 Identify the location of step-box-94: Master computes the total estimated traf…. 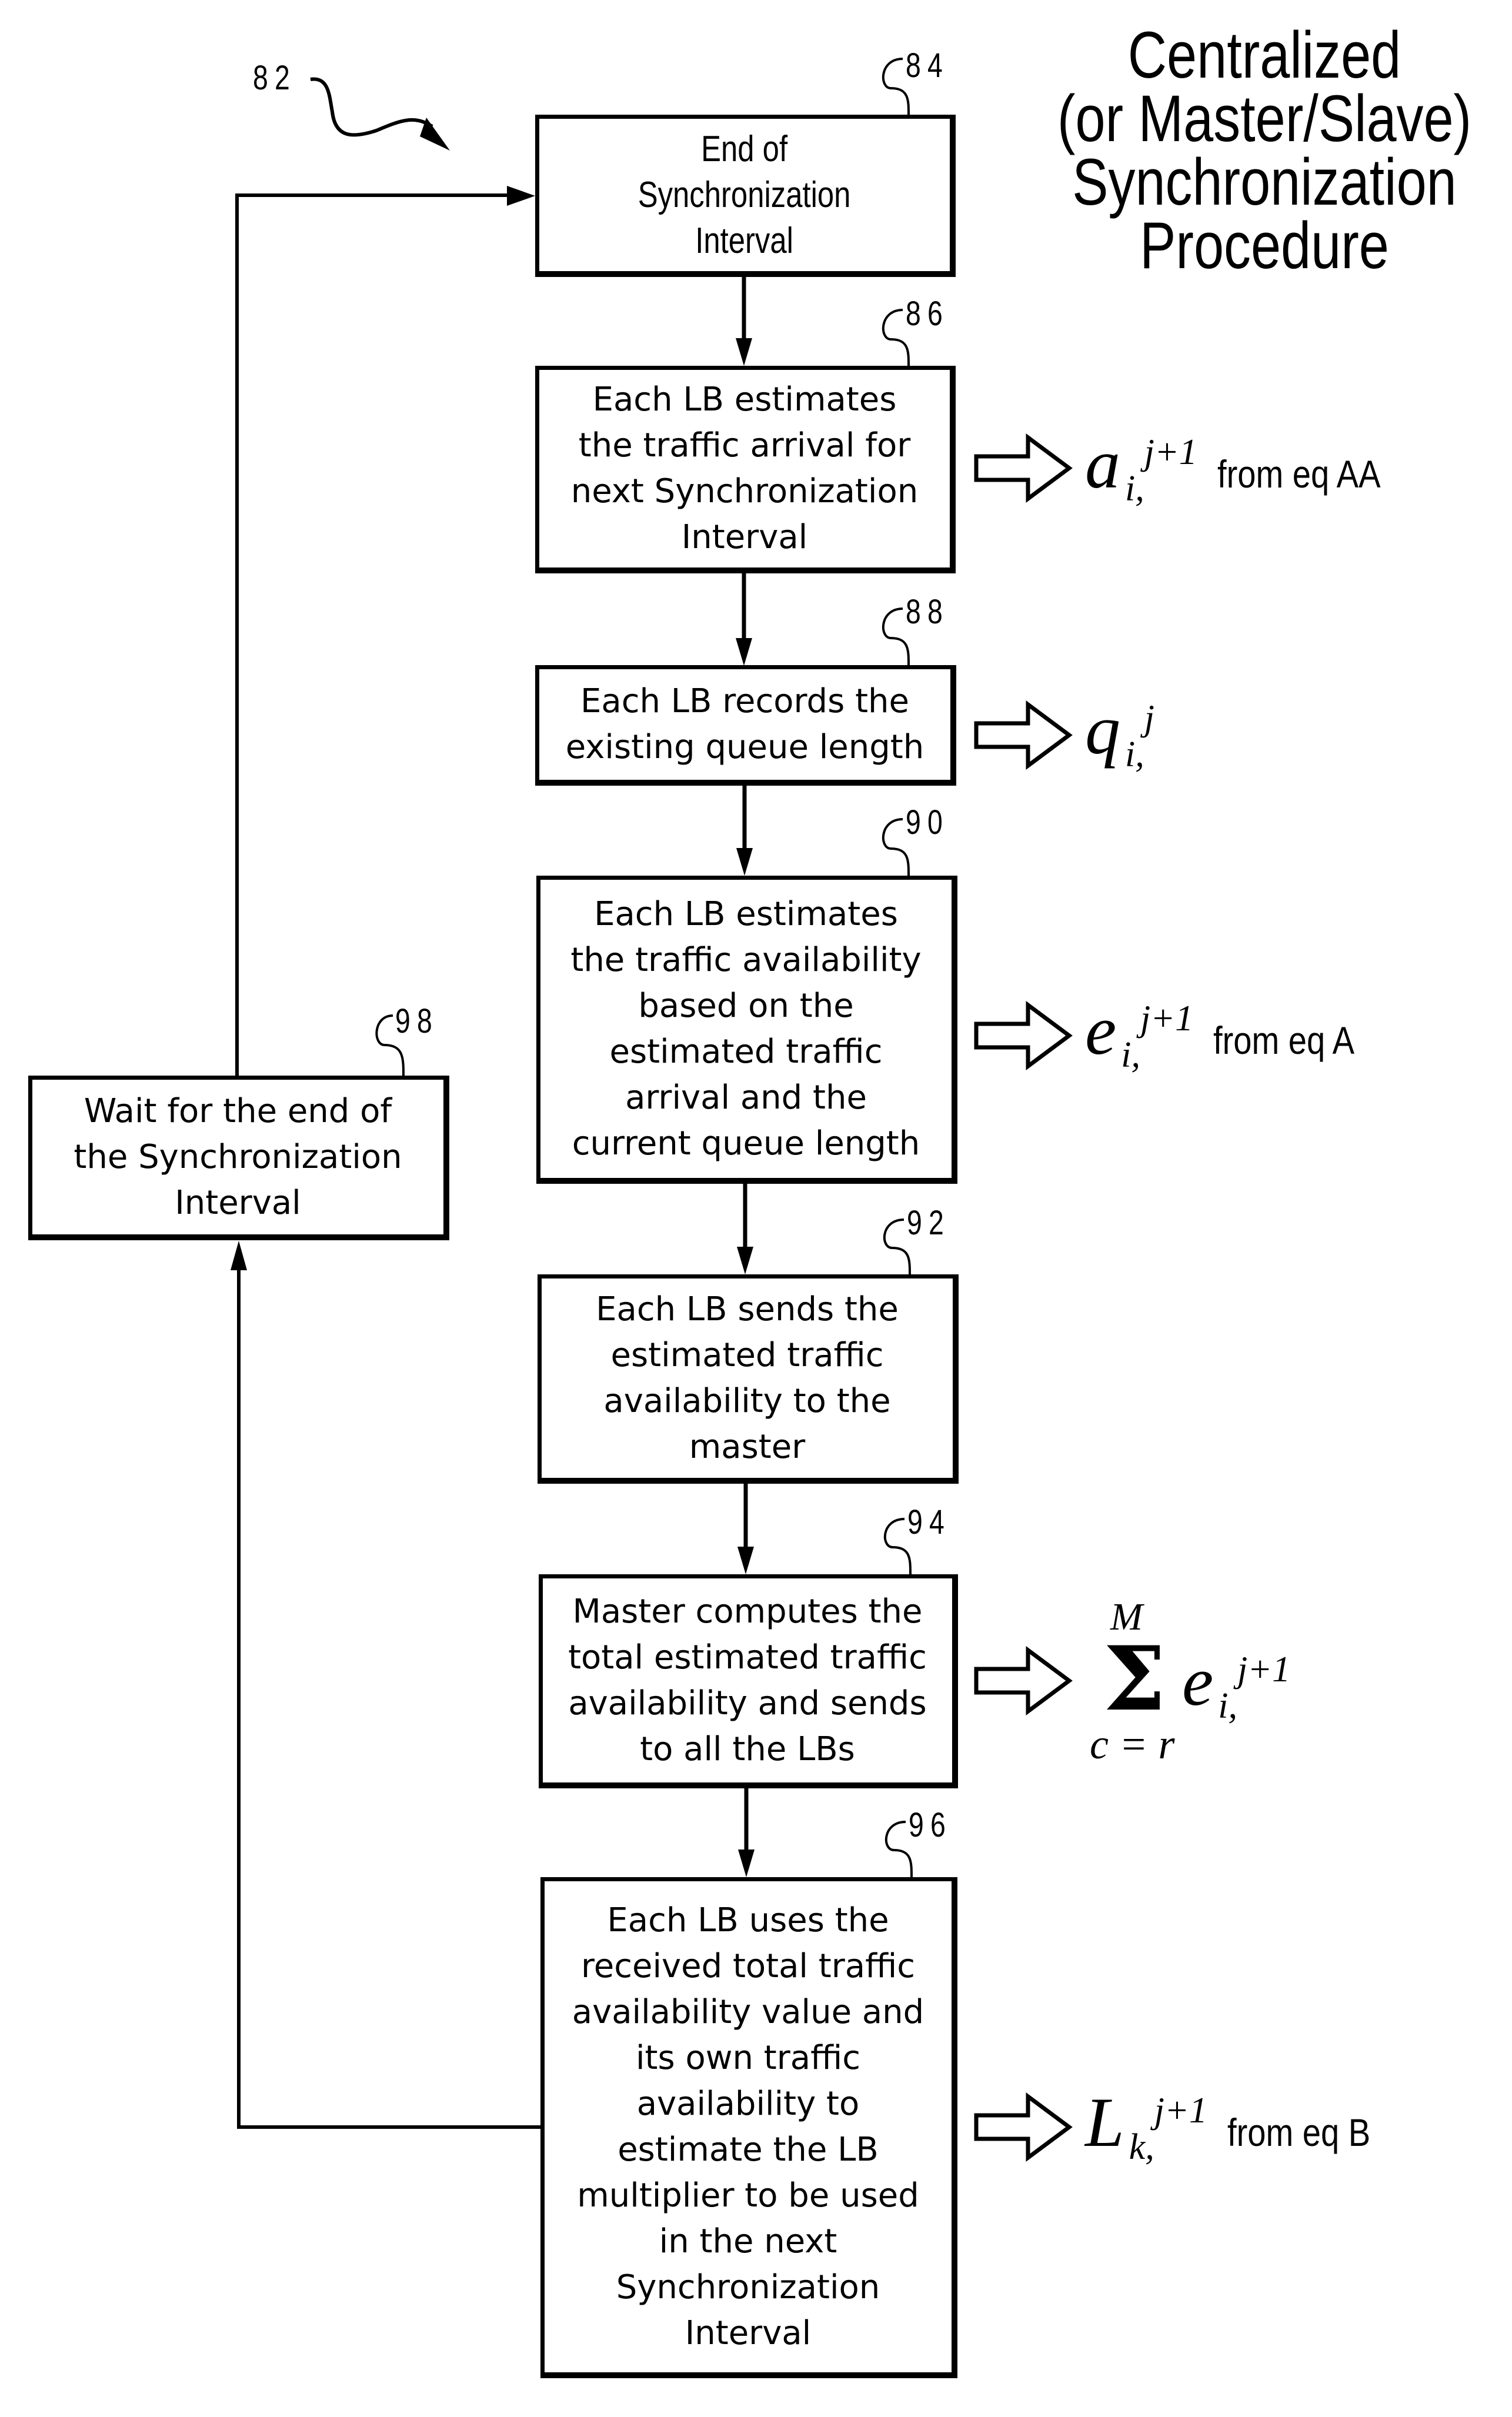
(748, 1681).